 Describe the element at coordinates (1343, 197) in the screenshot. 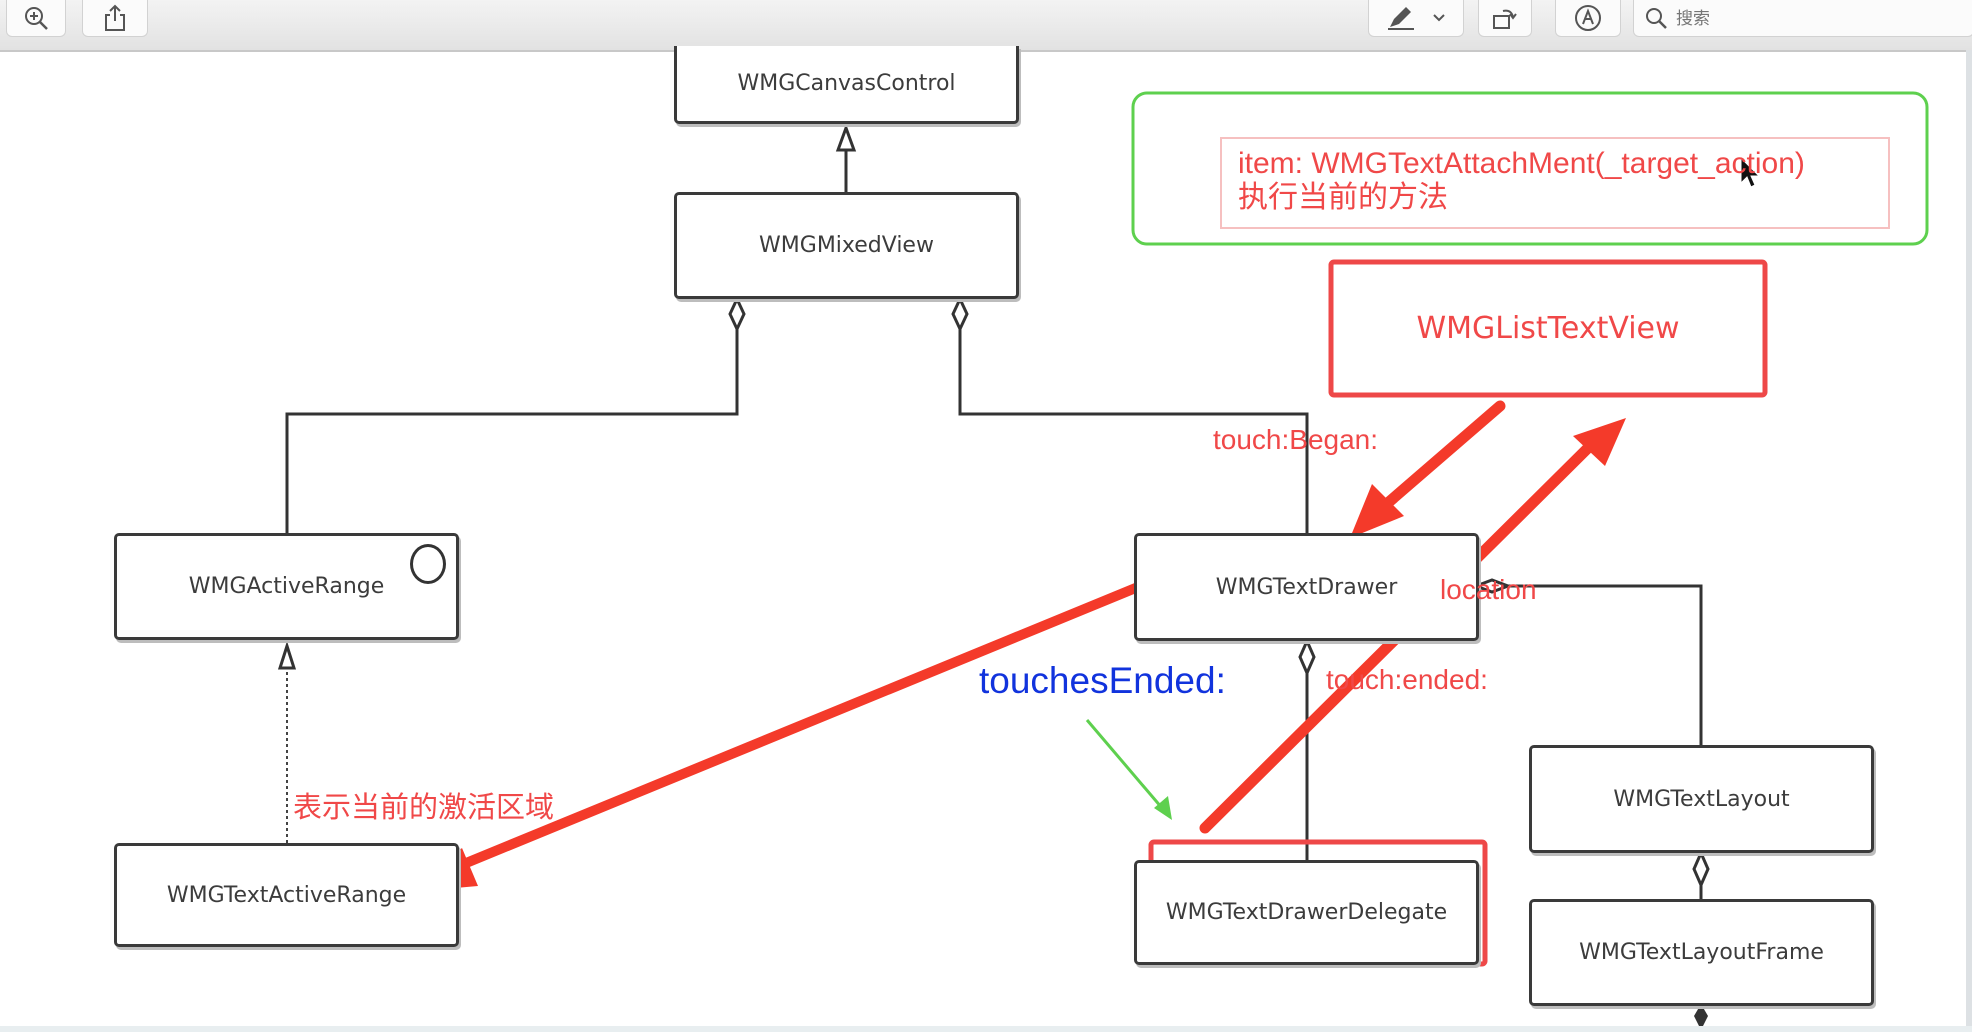

I see `item-note-line-2: 执行当前的方法` at that location.